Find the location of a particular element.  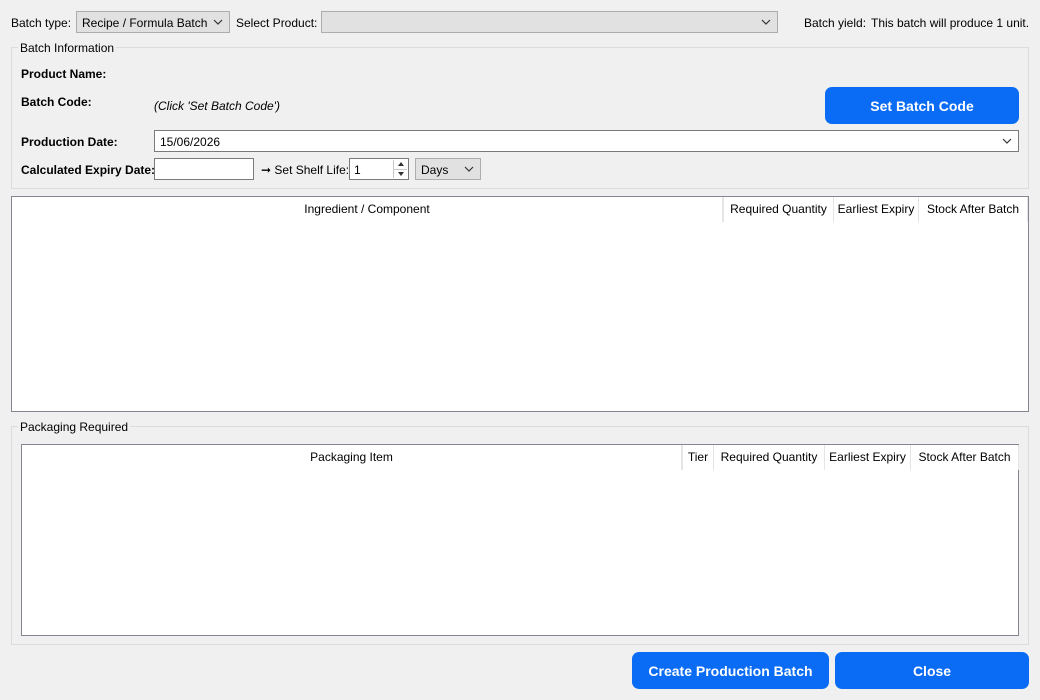

packaging-required-title: Packaging Required is located at coordinates (74, 427).